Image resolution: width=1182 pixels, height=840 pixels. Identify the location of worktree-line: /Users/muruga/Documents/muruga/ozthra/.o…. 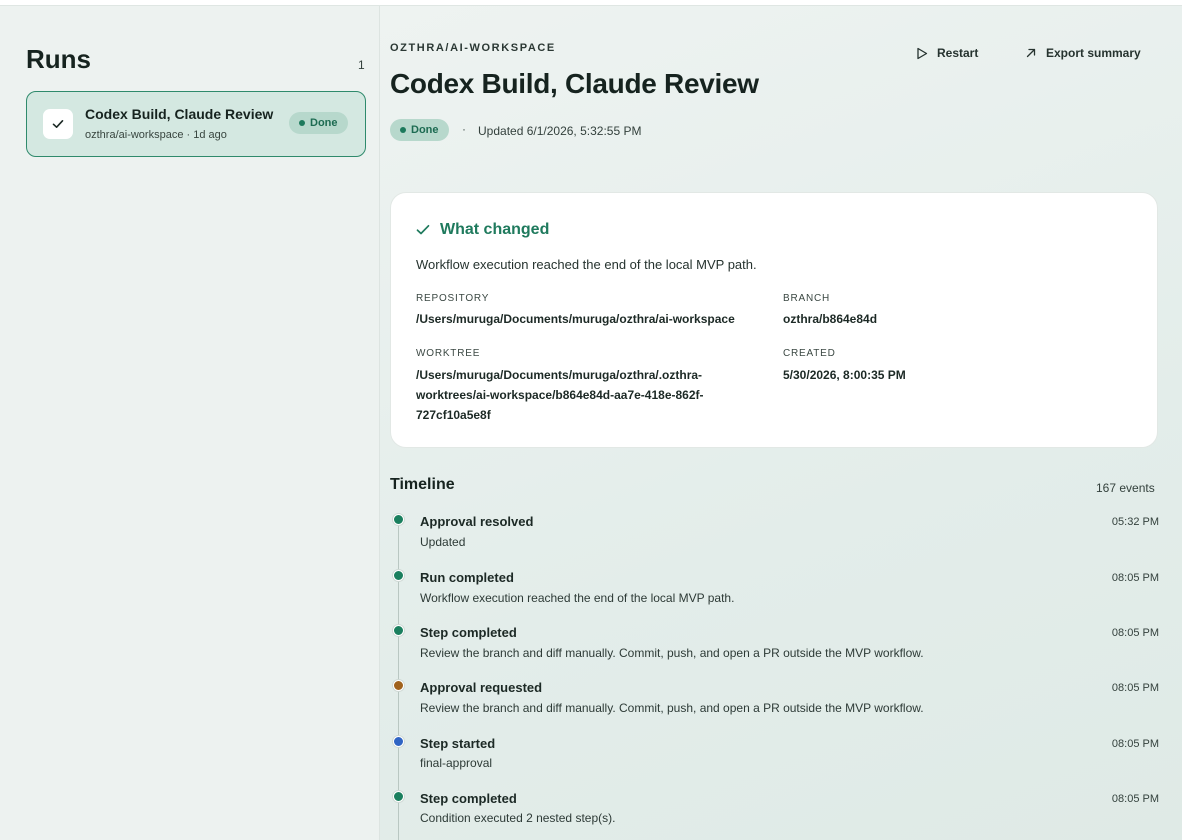
(559, 375).